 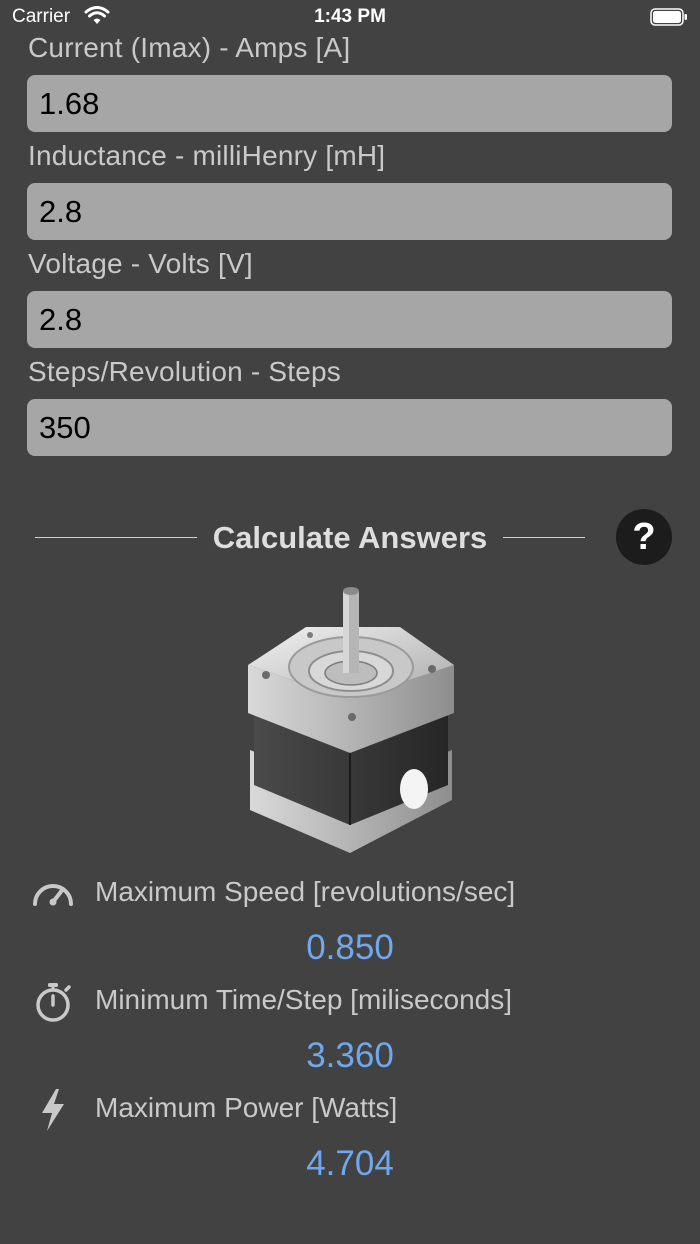 I want to click on lightning-bolt-icon, so click(x=53, y=1110).